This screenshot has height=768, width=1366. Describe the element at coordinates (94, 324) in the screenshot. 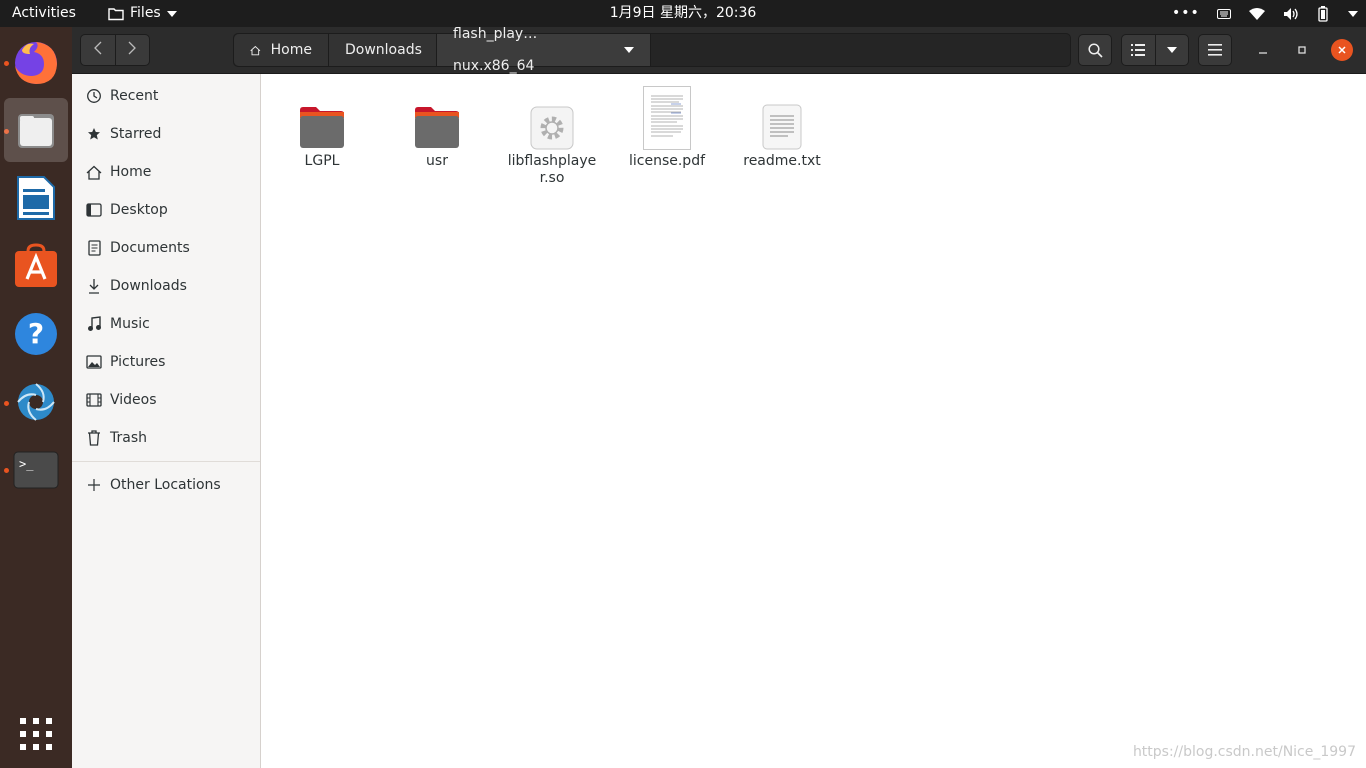

I see `music-icon` at that location.